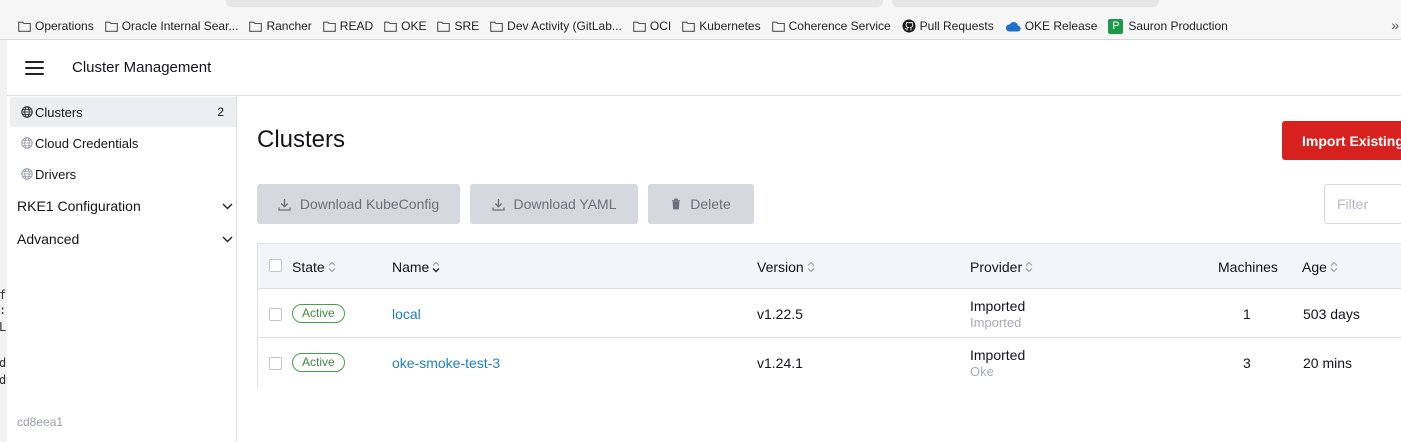 This screenshot has width=1401, height=442. Describe the element at coordinates (1247, 363) in the screenshot. I see `cluster-machines: 3` at that location.